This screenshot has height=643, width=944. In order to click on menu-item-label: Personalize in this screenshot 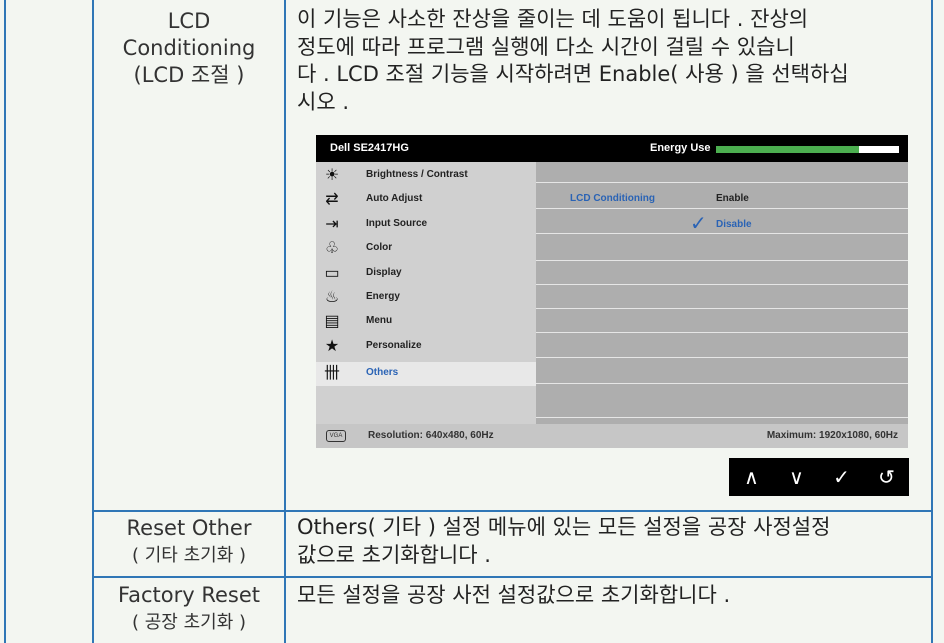, I will do `click(394, 345)`.